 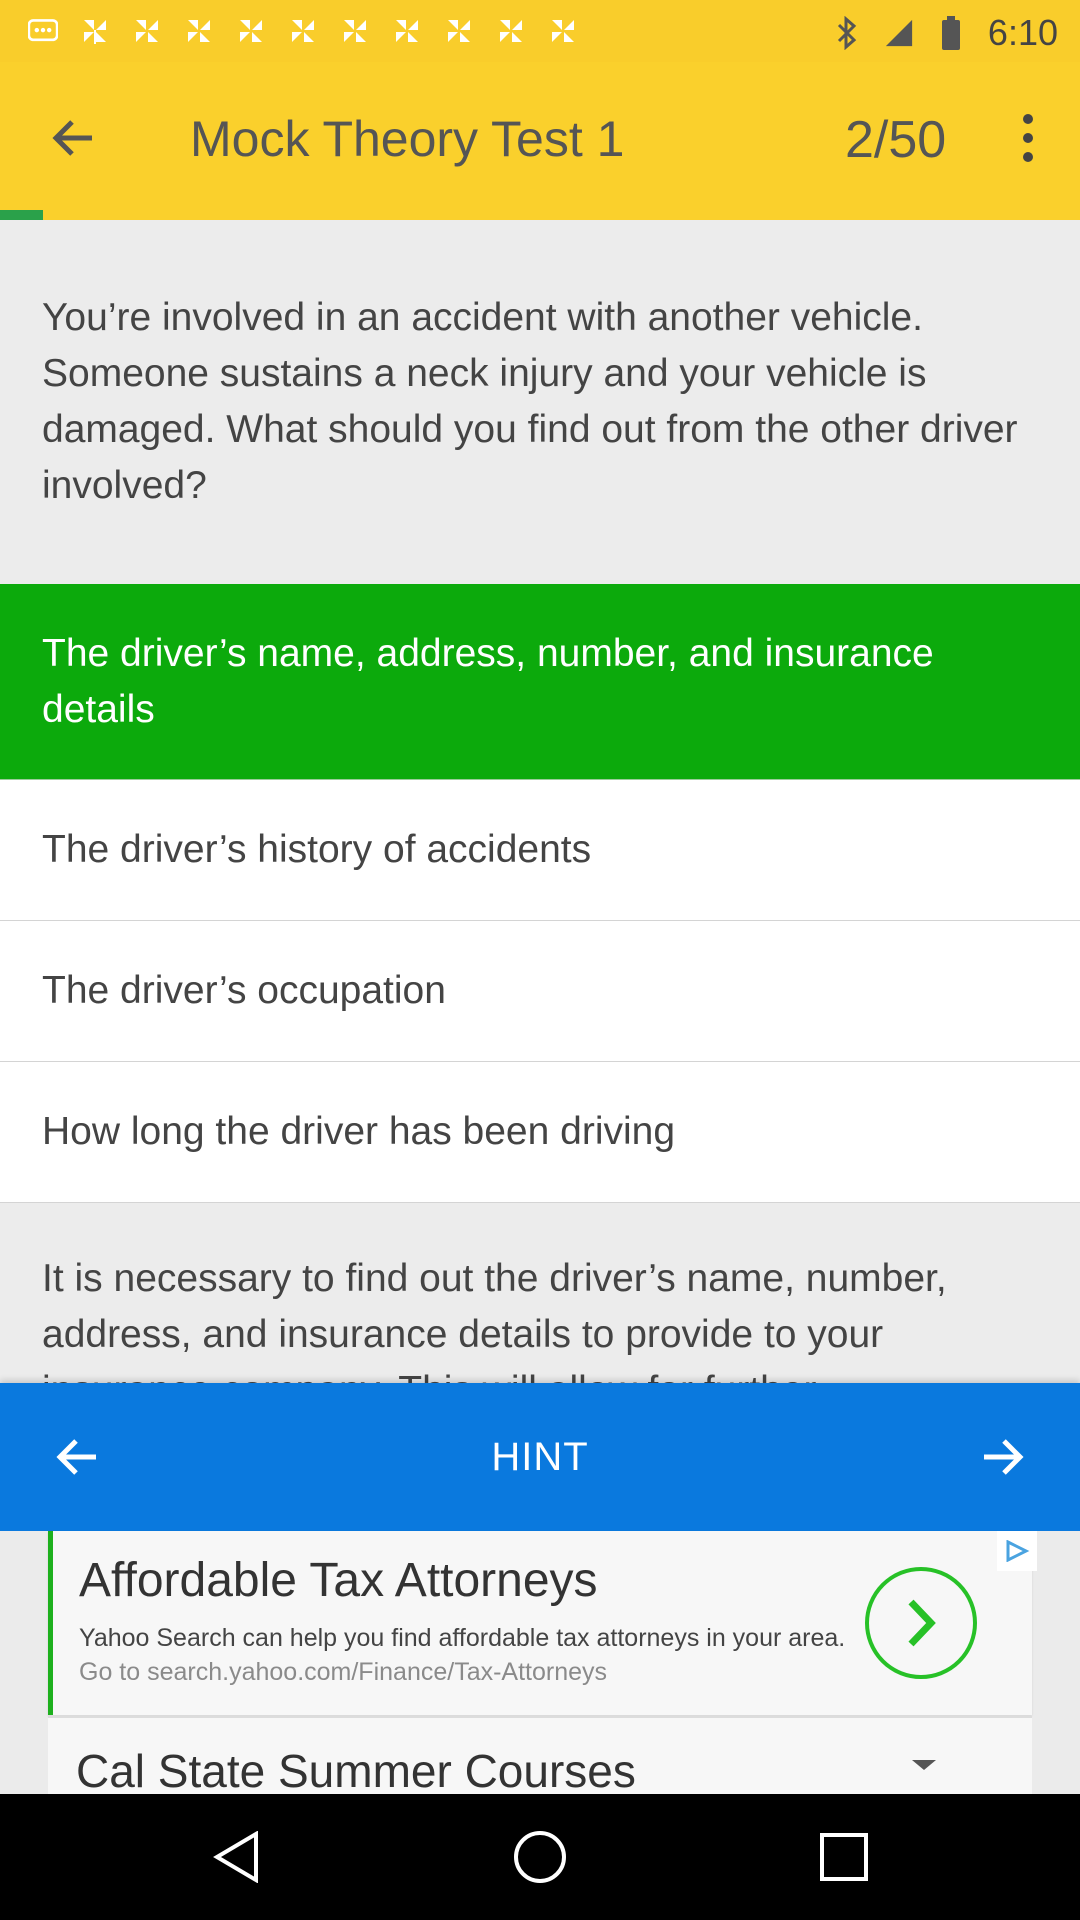 I want to click on ad-open-button, so click(x=921, y=1623).